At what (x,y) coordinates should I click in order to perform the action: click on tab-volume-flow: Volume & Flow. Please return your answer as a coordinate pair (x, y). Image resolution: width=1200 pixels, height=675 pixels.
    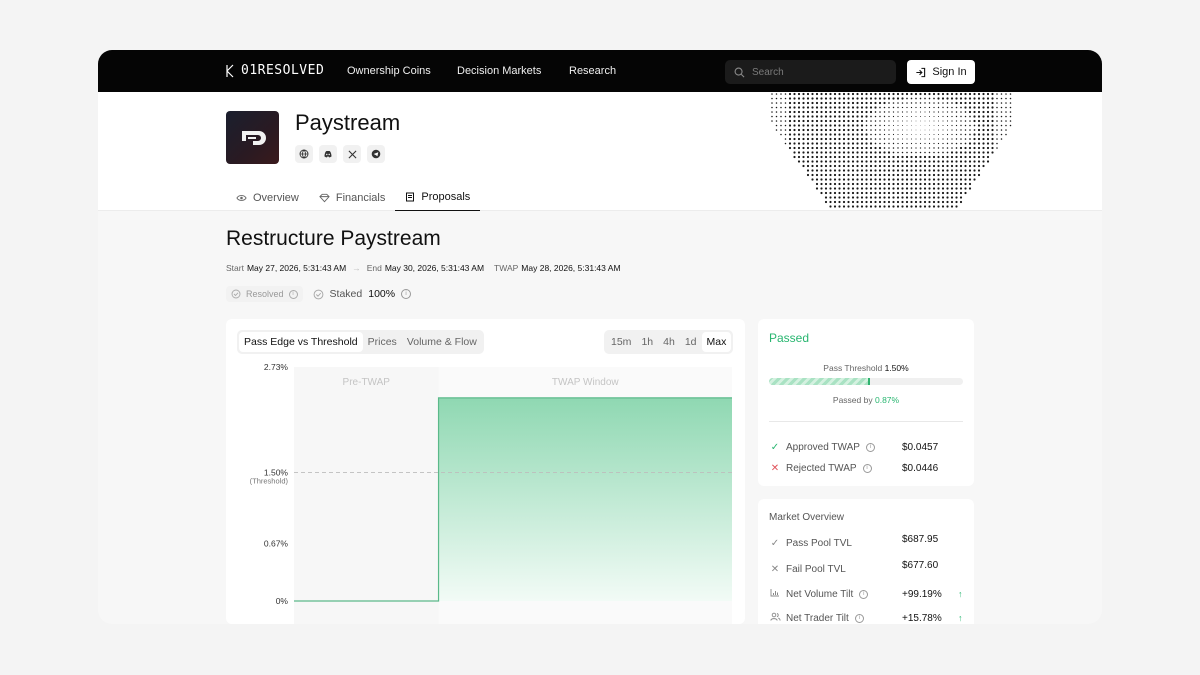
    Looking at the image, I should click on (442, 342).